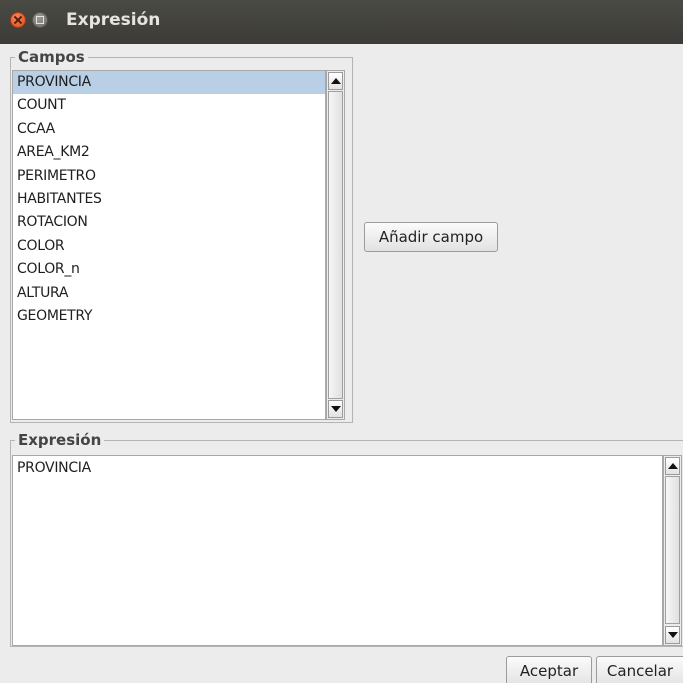 The width and height of the screenshot is (683, 683). What do you see at coordinates (40, 20) in the screenshot?
I see `minimize-icon` at bounding box center [40, 20].